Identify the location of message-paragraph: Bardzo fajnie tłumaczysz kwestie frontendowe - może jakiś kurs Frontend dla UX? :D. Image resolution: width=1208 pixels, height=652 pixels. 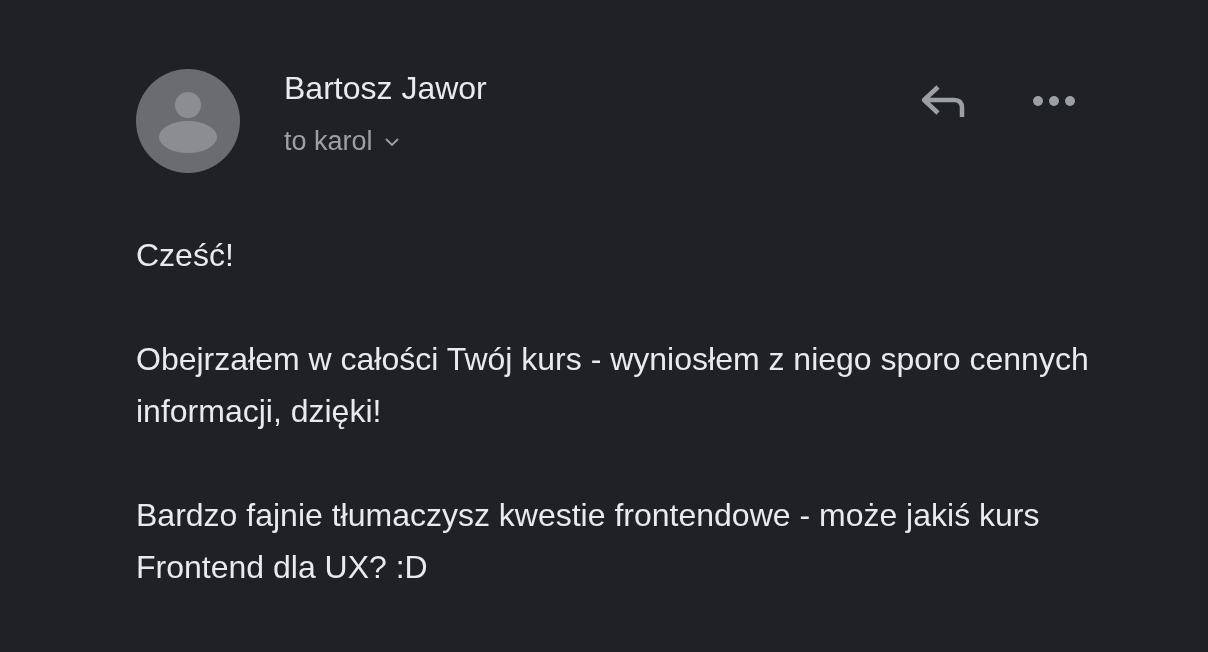
(588, 541).